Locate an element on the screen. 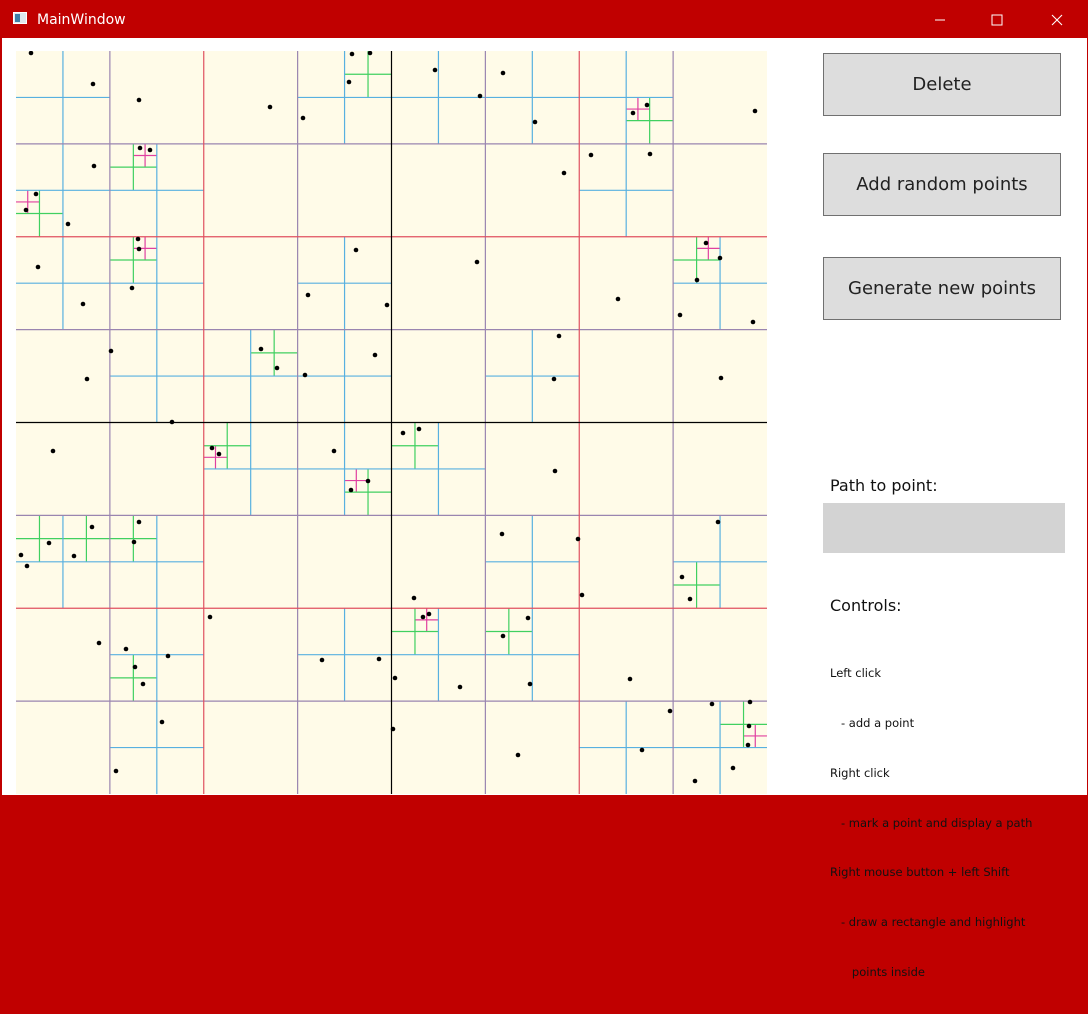  delete-button: Delete is located at coordinates (942, 84).